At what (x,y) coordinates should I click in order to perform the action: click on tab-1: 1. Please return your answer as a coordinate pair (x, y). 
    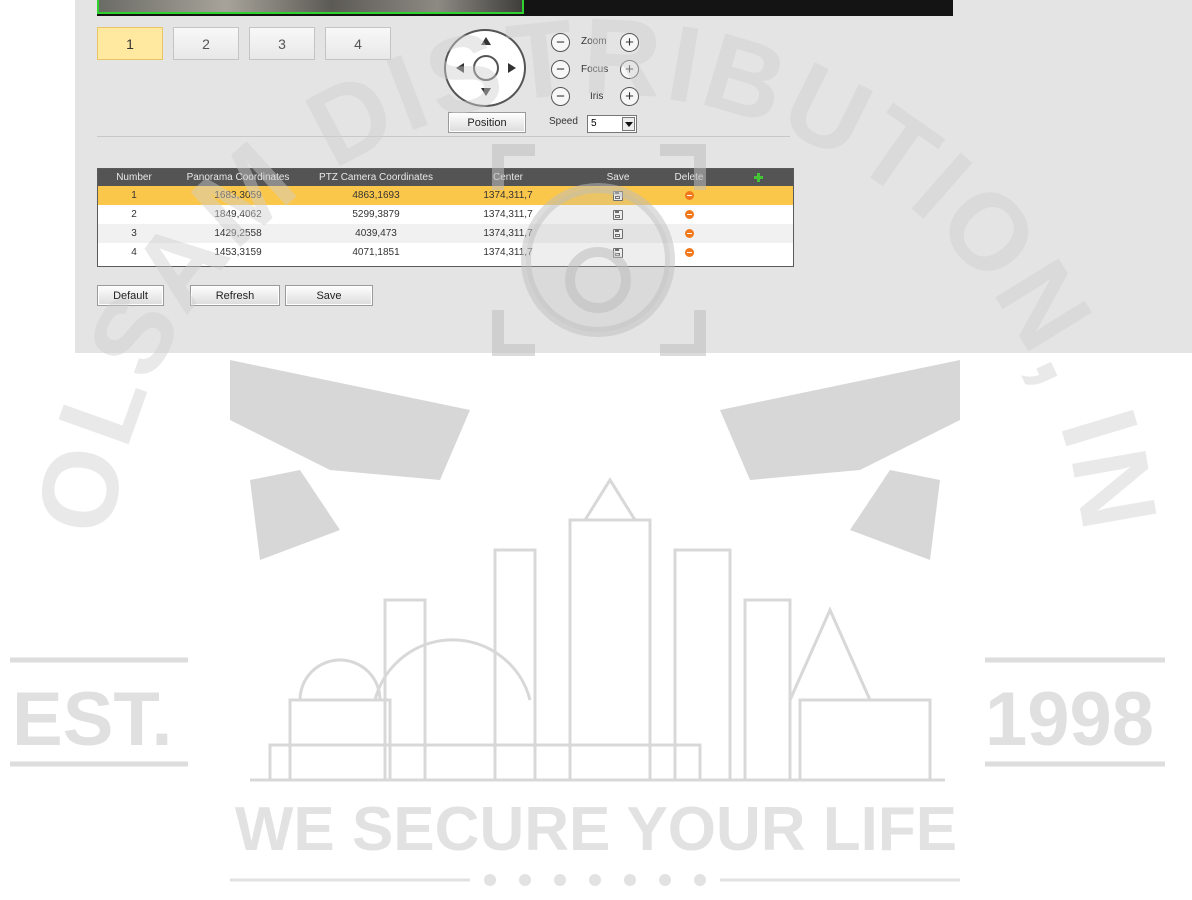
    Looking at the image, I should click on (130, 43).